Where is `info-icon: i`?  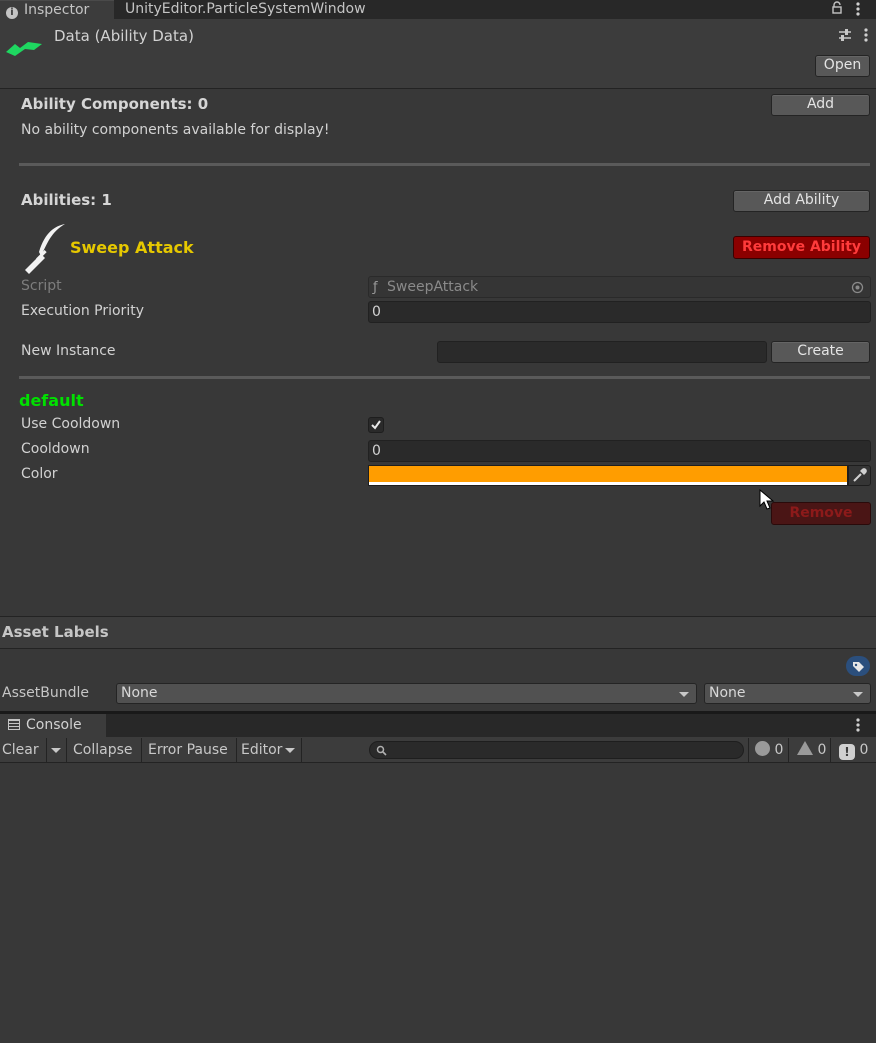 info-icon: i is located at coordinates (12, 13).